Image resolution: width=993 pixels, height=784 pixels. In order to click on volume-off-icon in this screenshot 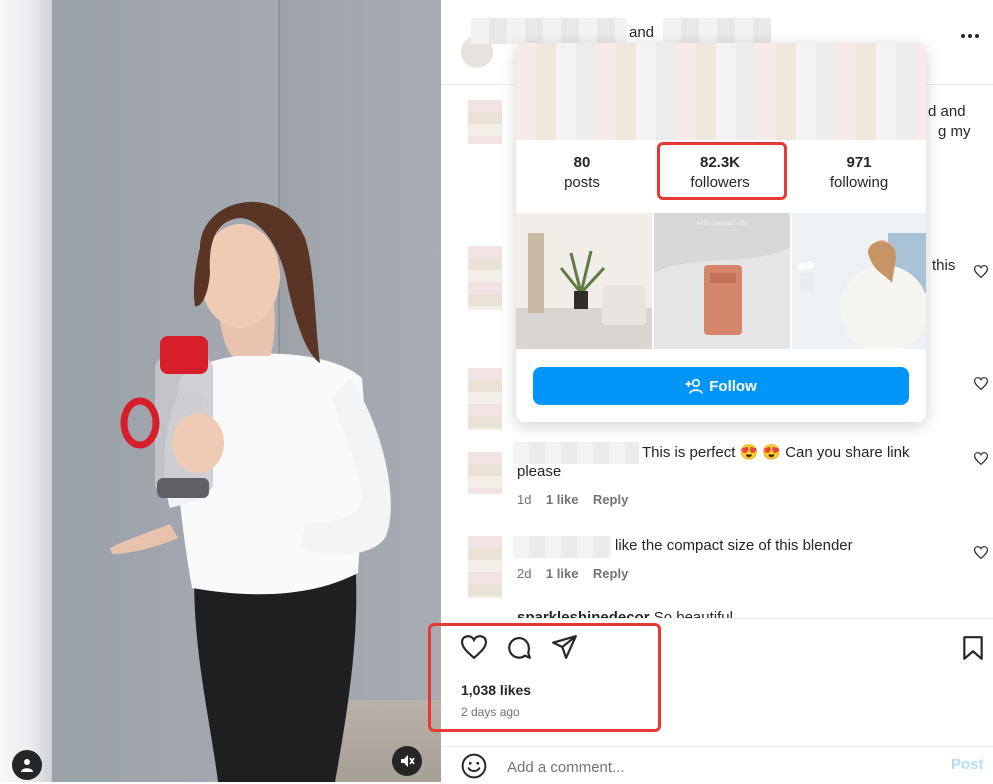, I will do `click(408, 761)`.